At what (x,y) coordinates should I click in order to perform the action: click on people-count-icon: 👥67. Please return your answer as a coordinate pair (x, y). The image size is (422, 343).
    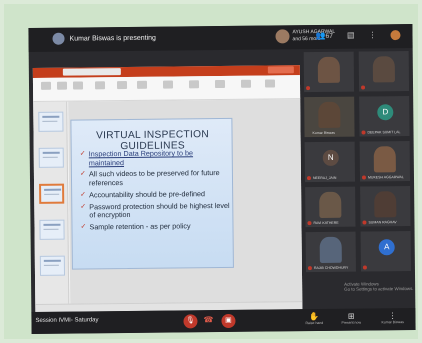
    Looking at the image, I should click on (324, 36).